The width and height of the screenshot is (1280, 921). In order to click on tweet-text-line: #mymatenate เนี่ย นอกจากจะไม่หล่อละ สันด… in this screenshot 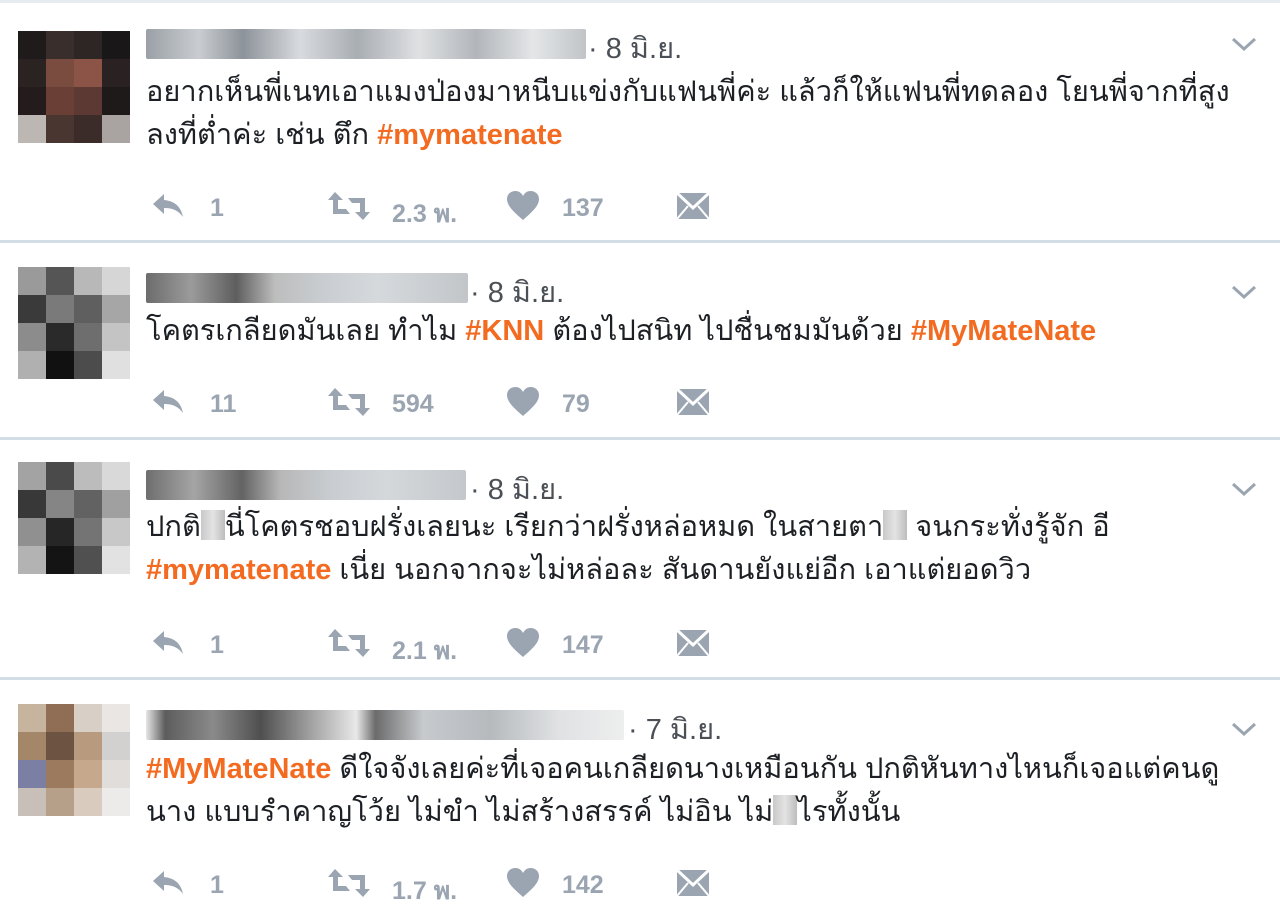, I will do `click(693, 570)`.